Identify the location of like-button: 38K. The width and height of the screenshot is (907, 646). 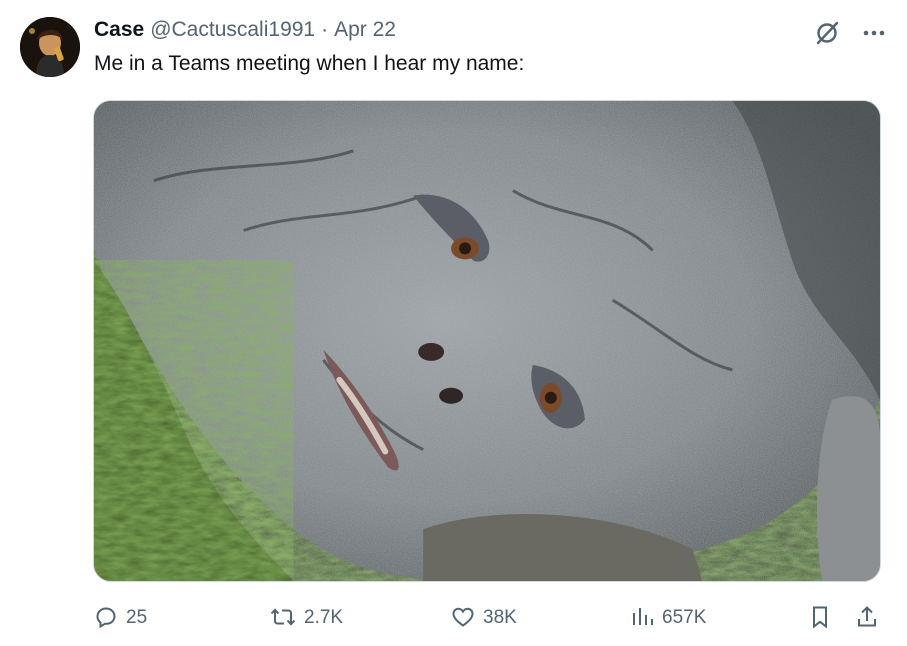
(484, 617).